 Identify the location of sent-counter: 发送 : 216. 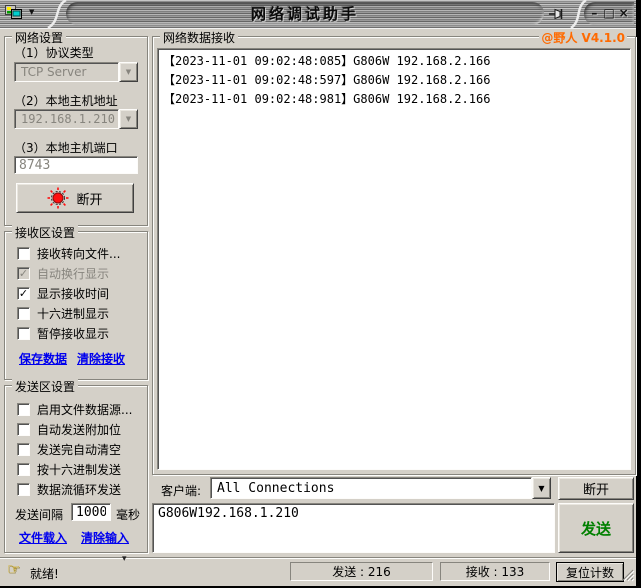
(361, 571).